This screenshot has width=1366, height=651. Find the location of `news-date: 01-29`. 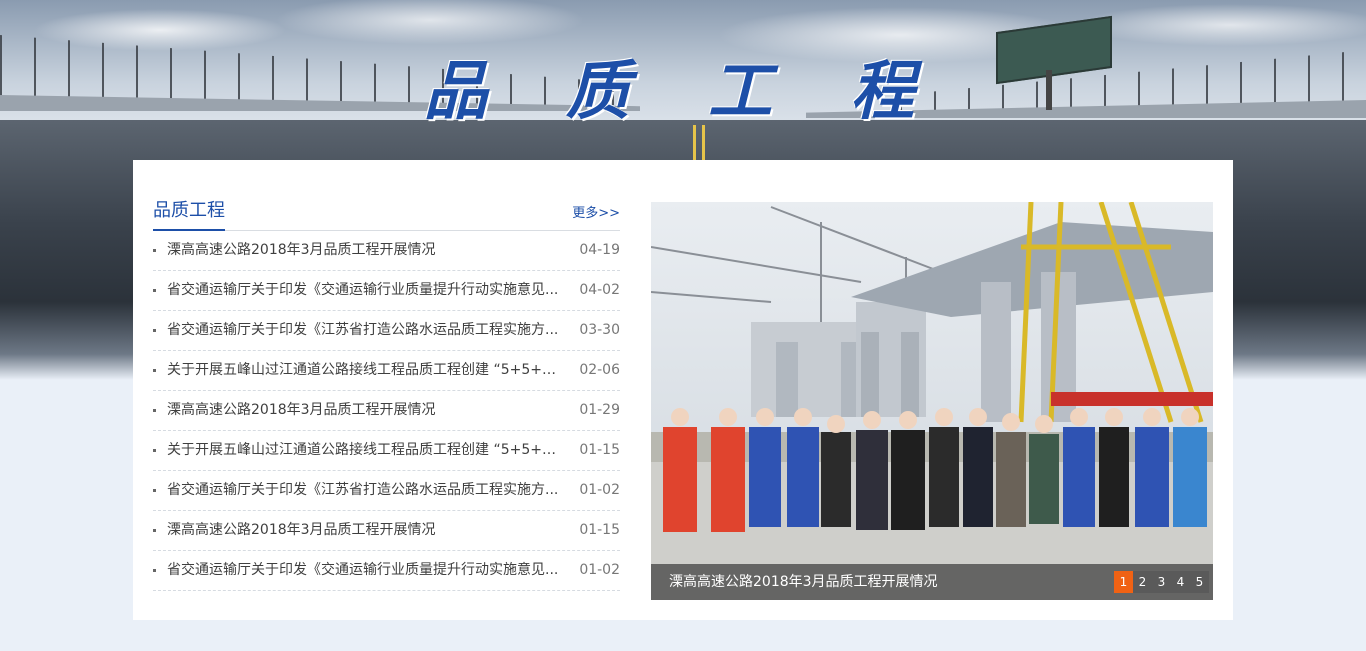

news-date: 01-29 is located at coordinates (599, 410).